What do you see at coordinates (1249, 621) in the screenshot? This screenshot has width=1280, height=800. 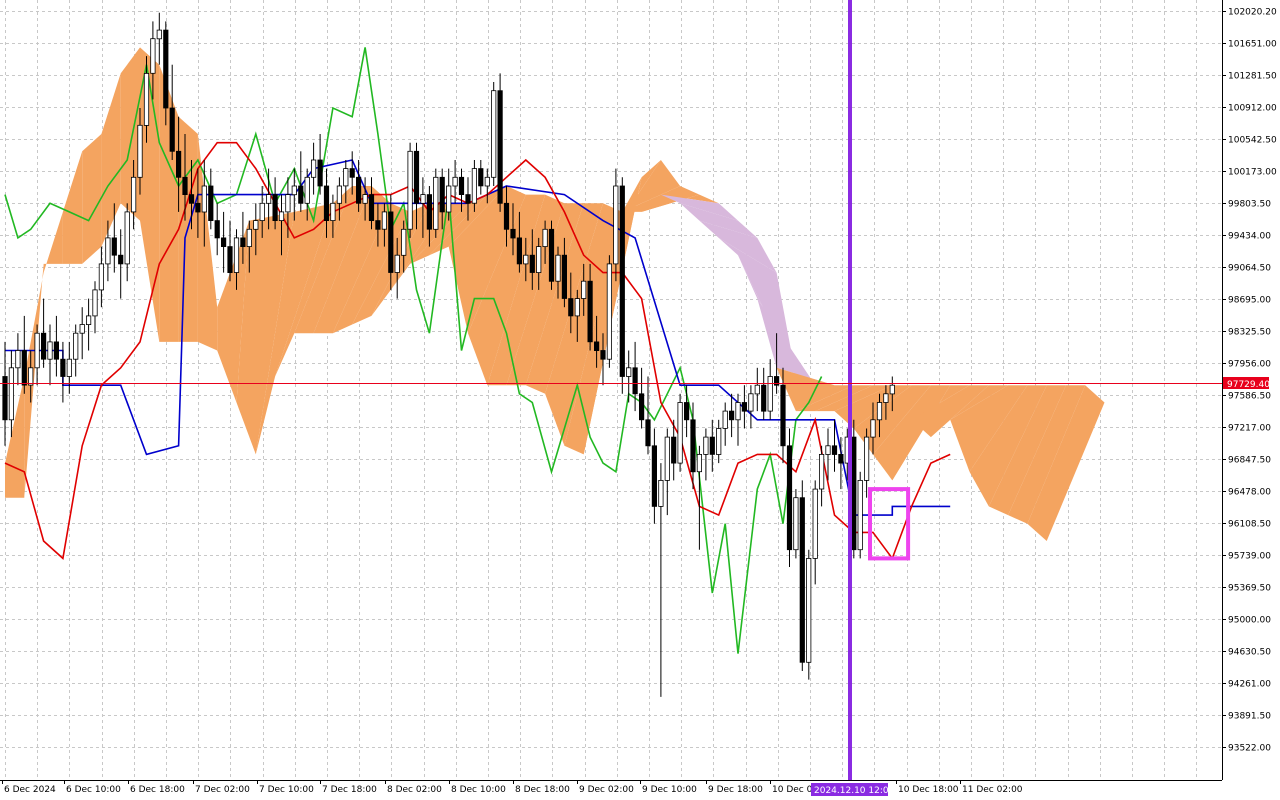 I see `price-tick-label: 95000.00` at bounding box center [1249, 621].